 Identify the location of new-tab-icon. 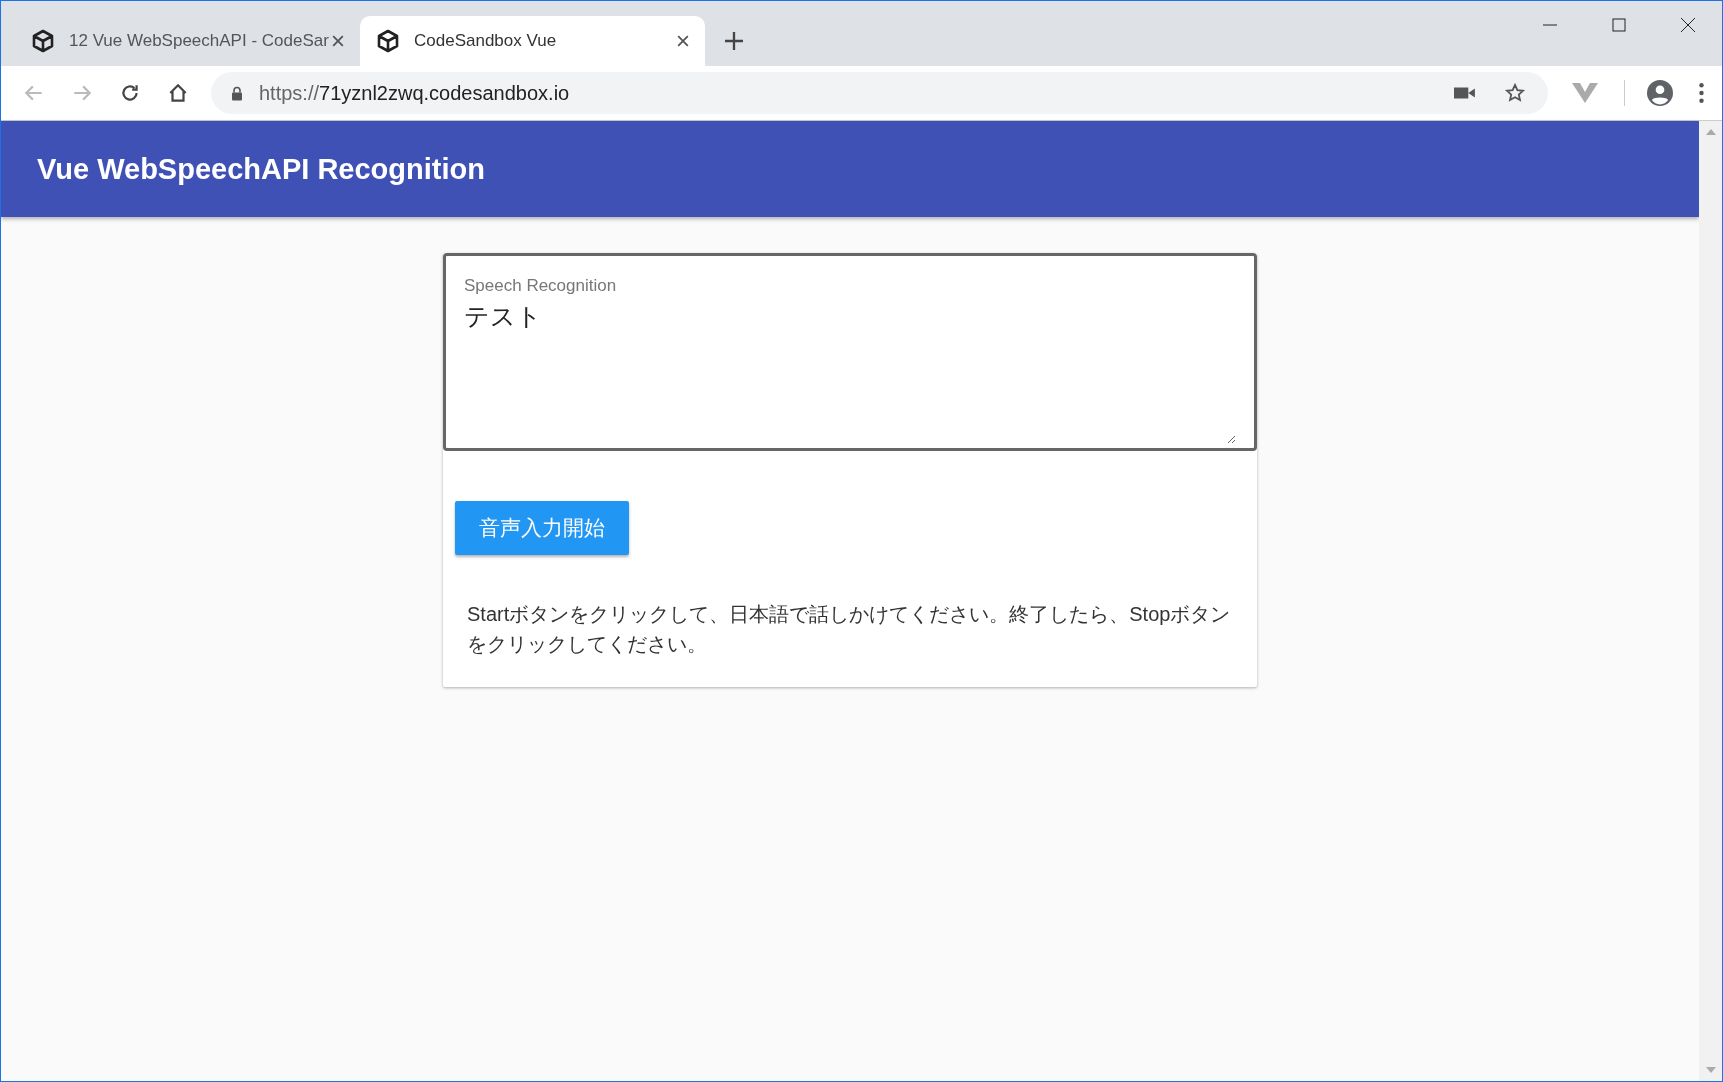
(734, 41).